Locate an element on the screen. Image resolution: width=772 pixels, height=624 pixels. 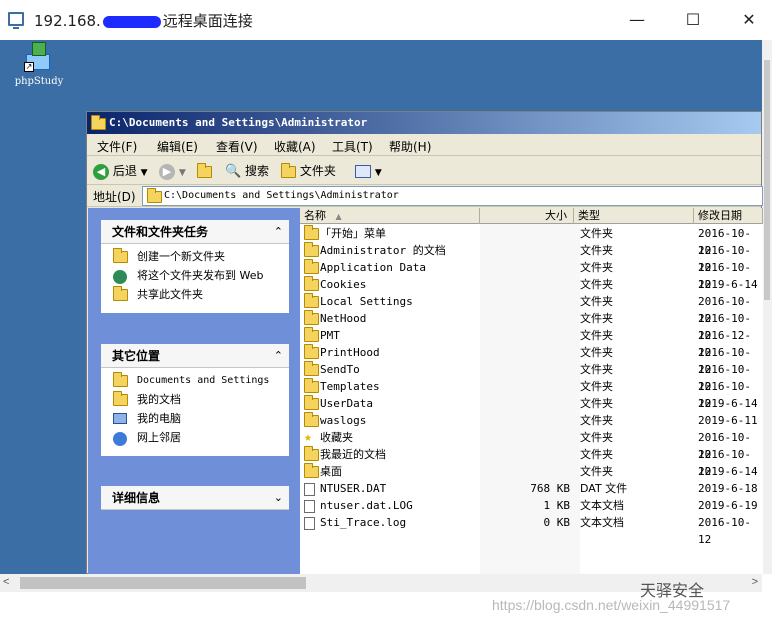
file-name: 「开始」菜单 is located at coordinates (344, 233).